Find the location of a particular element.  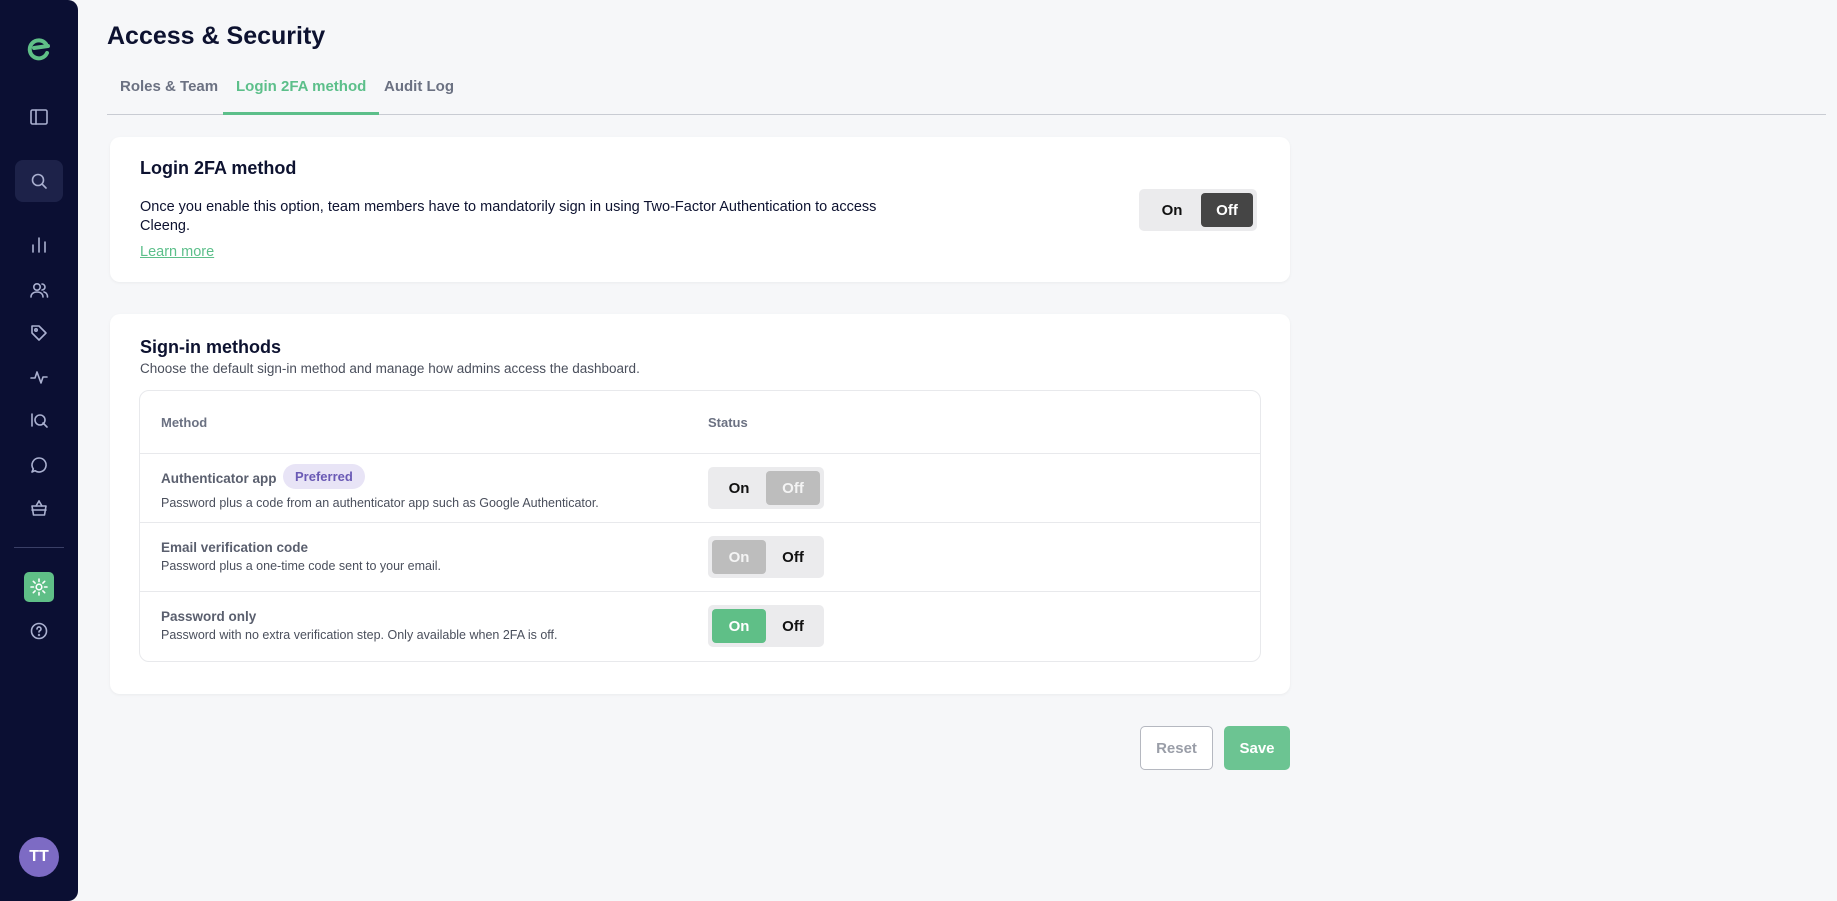

login-2fa-title: Login 2FA method is located at coordinates (218, 168).